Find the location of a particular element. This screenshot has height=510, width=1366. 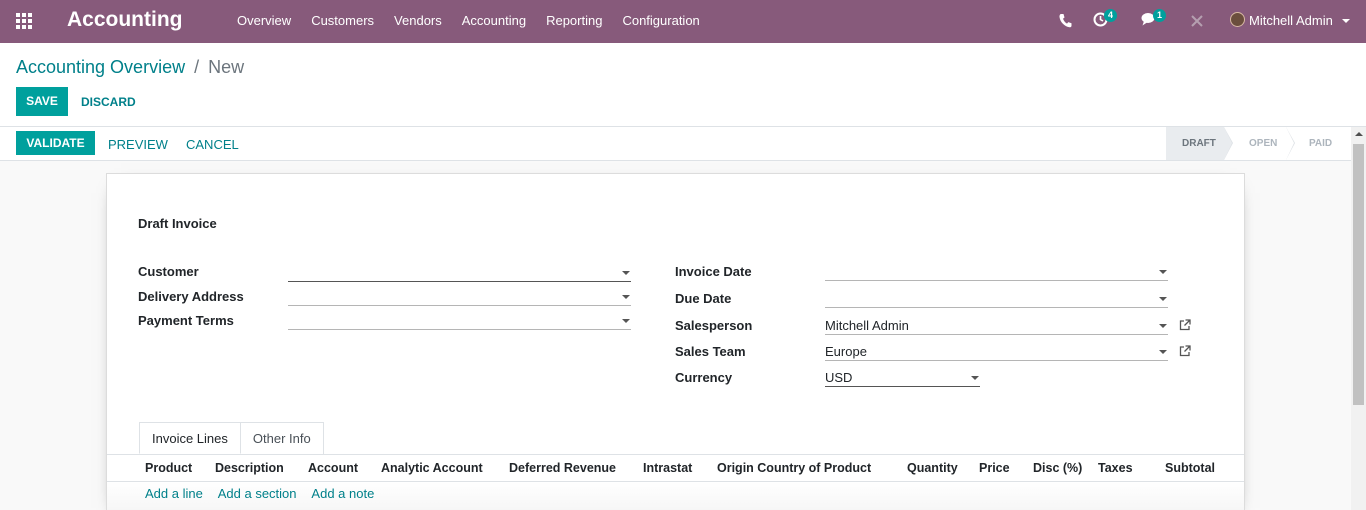

sales-team-value: Europe is located at coordinates (846, 351).